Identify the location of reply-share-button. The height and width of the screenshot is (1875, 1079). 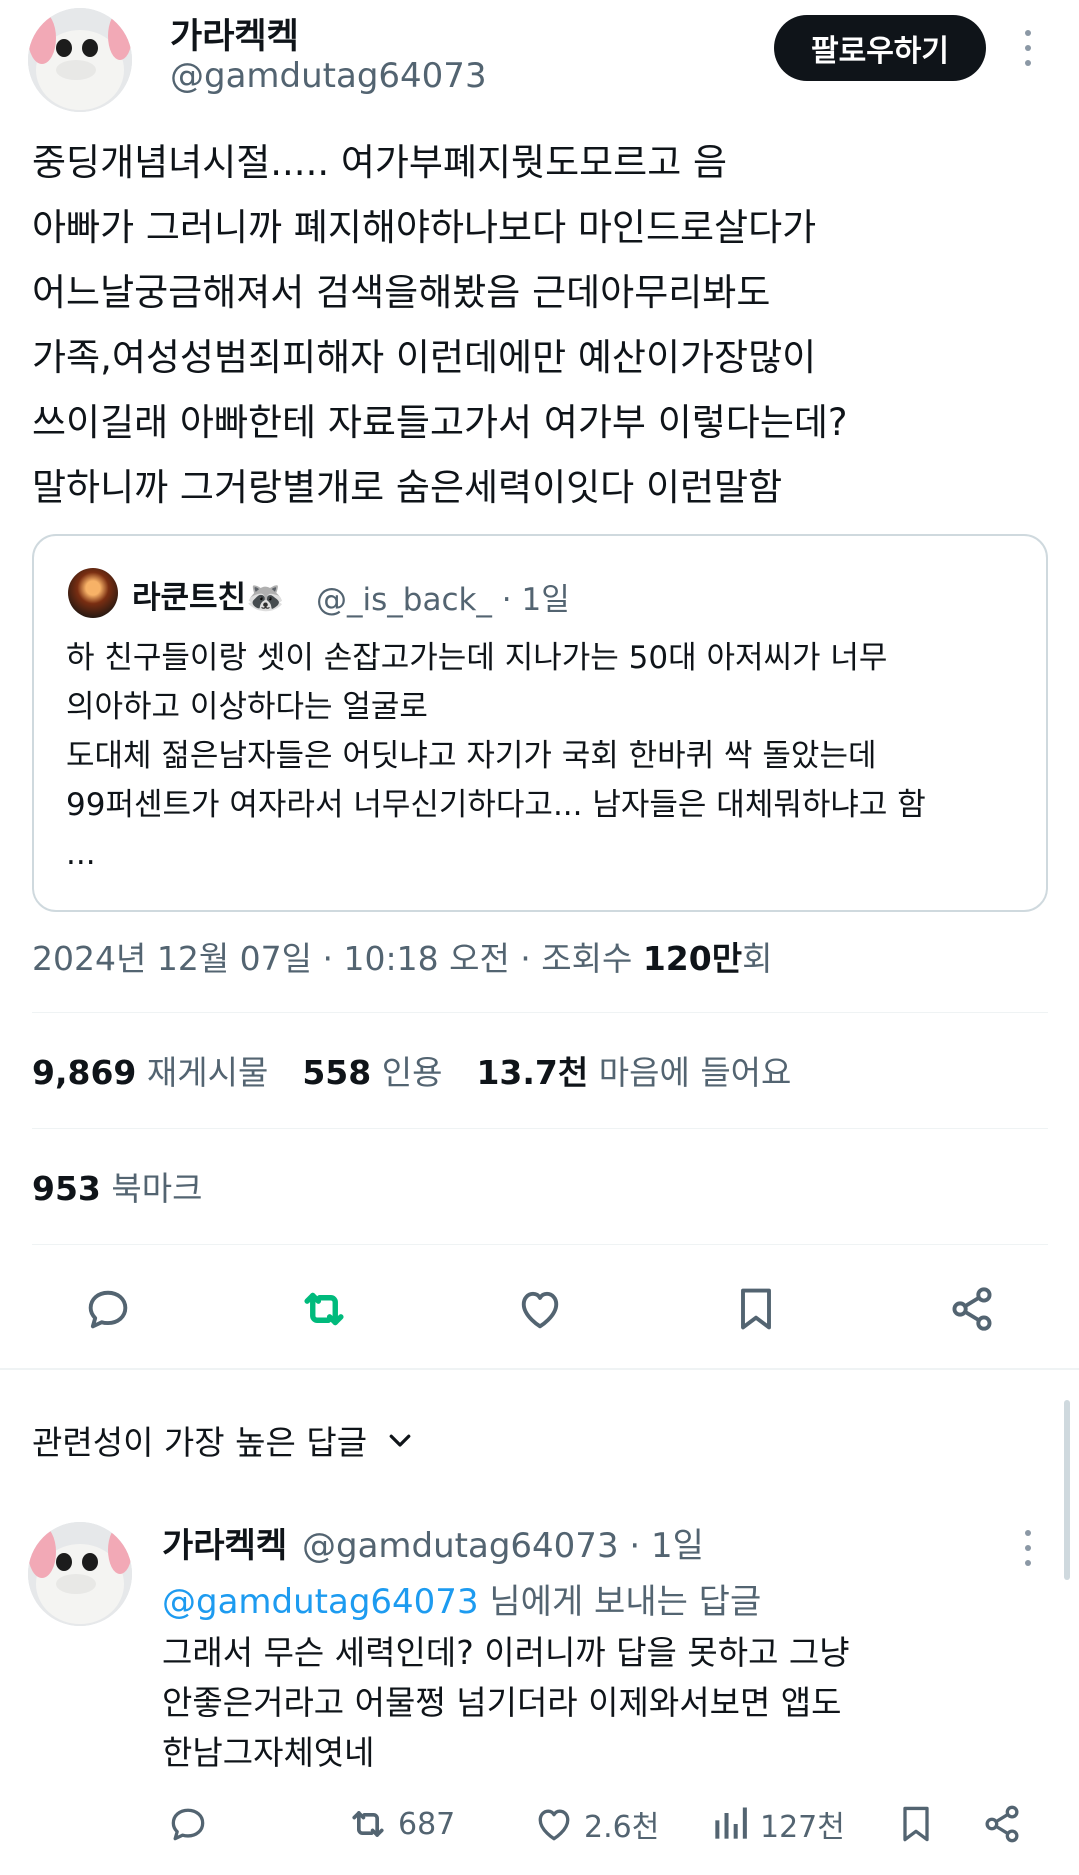
(1002, 1824).